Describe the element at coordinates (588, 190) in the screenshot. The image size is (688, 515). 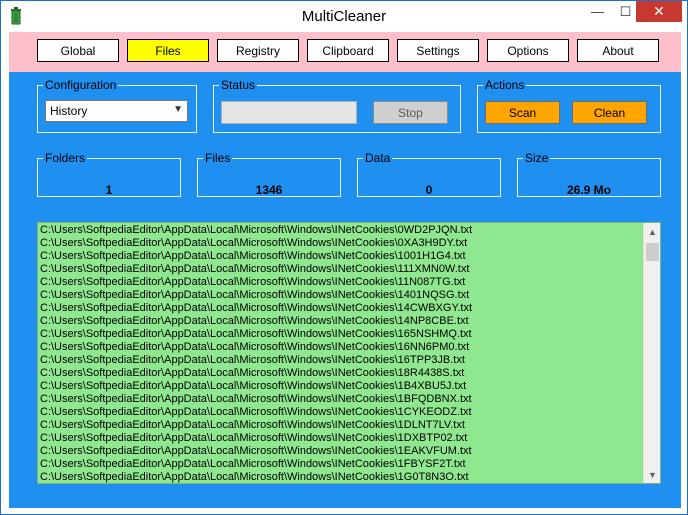
I see `size-value: 26.9 Mo` at that location.